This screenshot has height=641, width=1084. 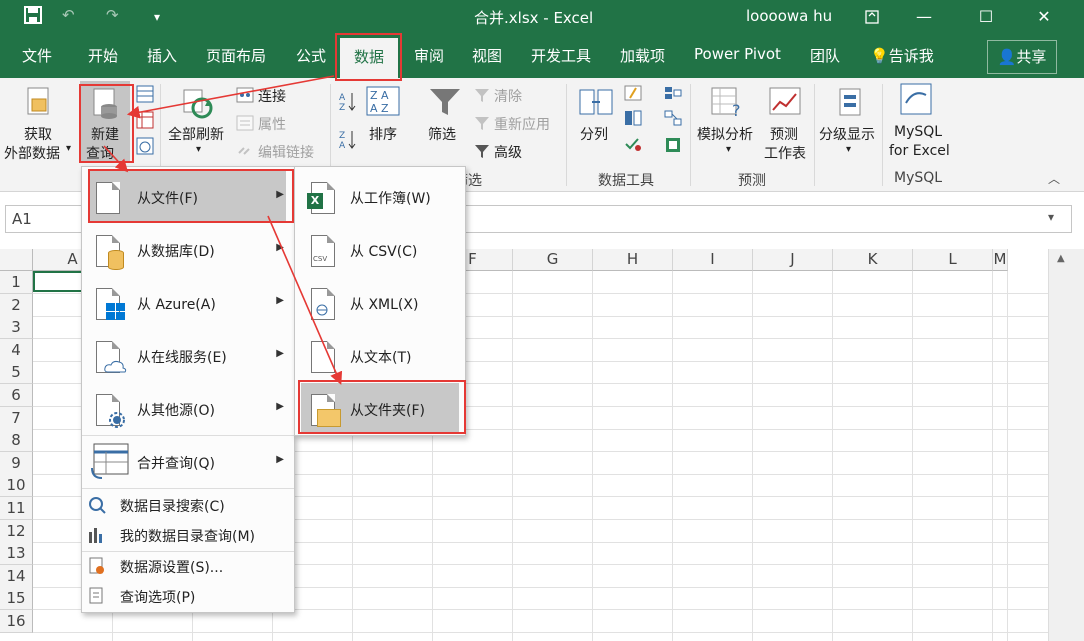 What do you see at coordinates (429, 55) in the screenshot?
I see `tab-review: 审阅` at bounding box center [429, 55].